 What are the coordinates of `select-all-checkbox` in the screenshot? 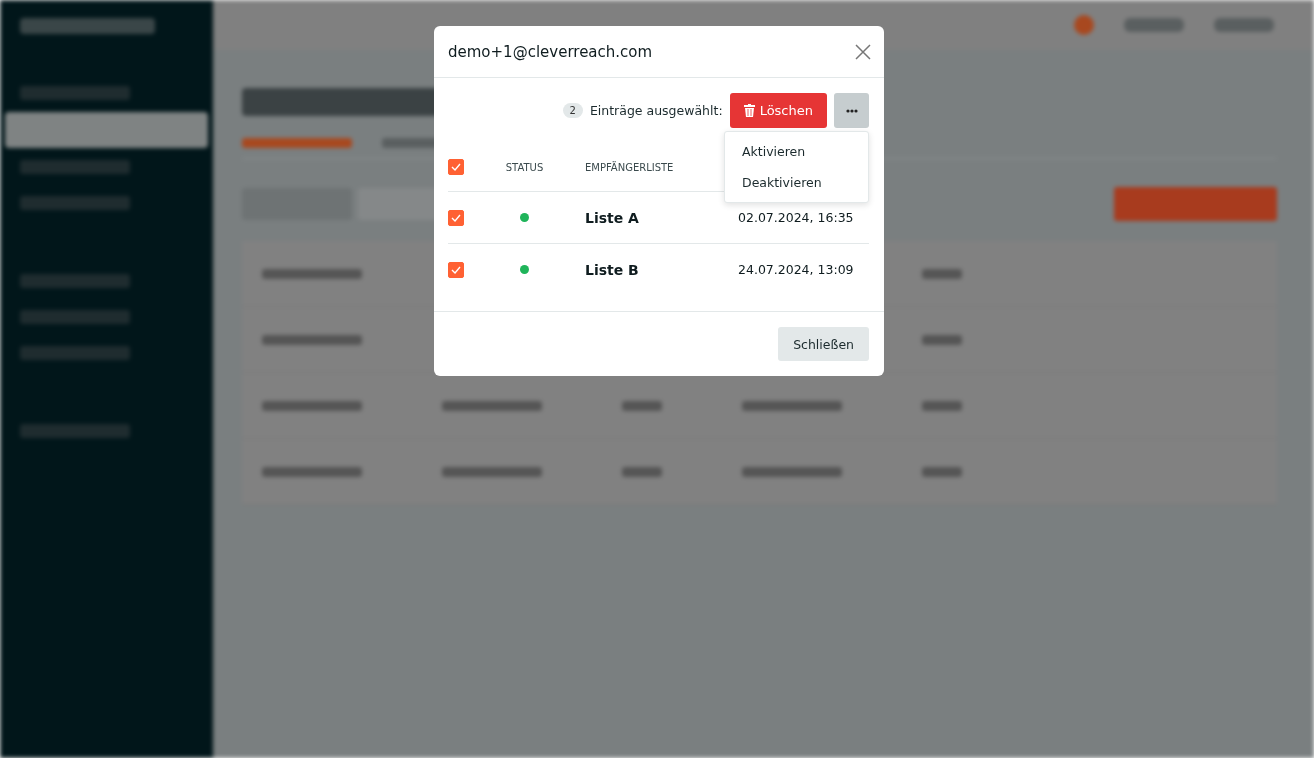 It's located at (456, 167).